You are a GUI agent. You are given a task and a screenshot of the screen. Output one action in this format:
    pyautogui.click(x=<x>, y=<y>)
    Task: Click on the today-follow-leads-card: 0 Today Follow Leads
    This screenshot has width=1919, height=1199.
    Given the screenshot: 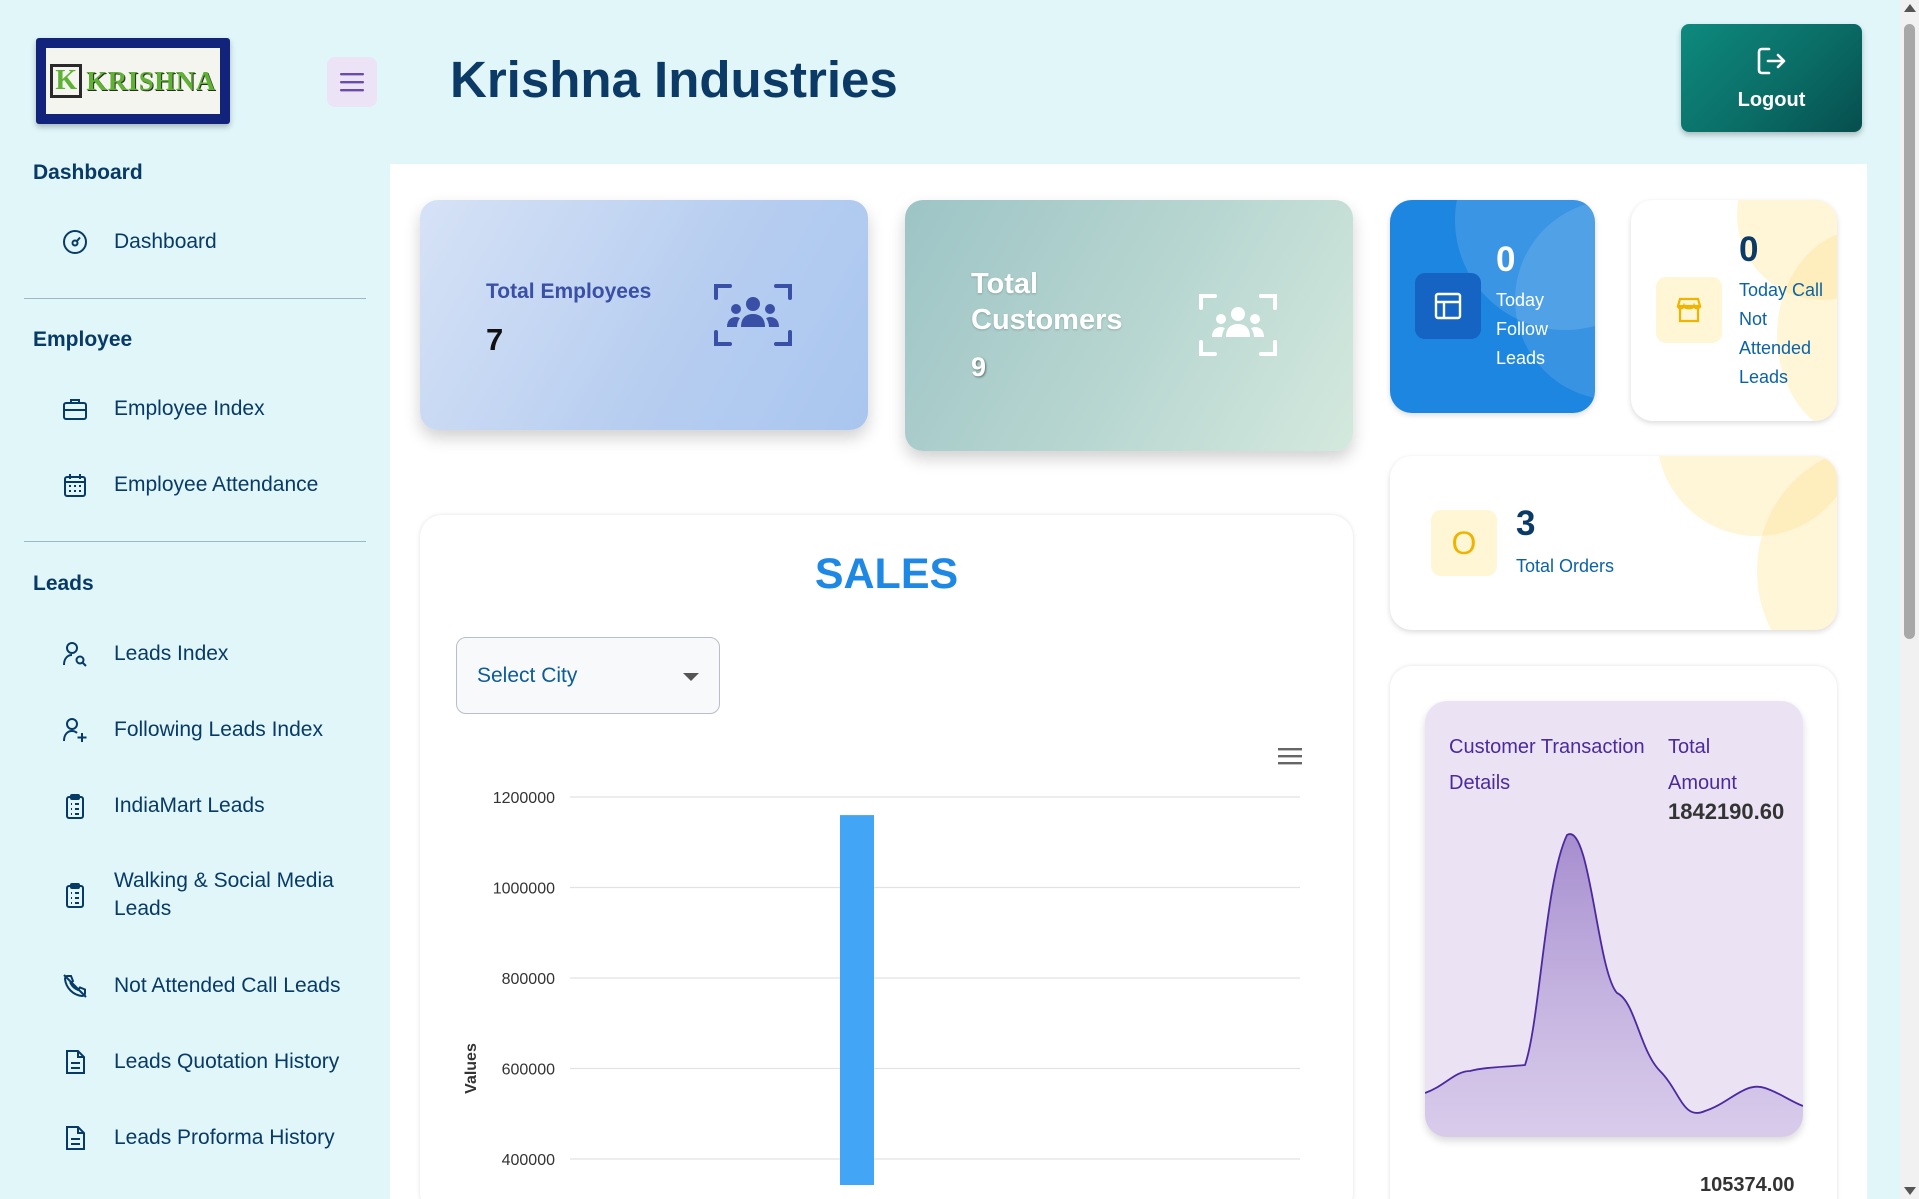 What is the action you would take?
    pyautogui.click(x=1492, y=306)
    